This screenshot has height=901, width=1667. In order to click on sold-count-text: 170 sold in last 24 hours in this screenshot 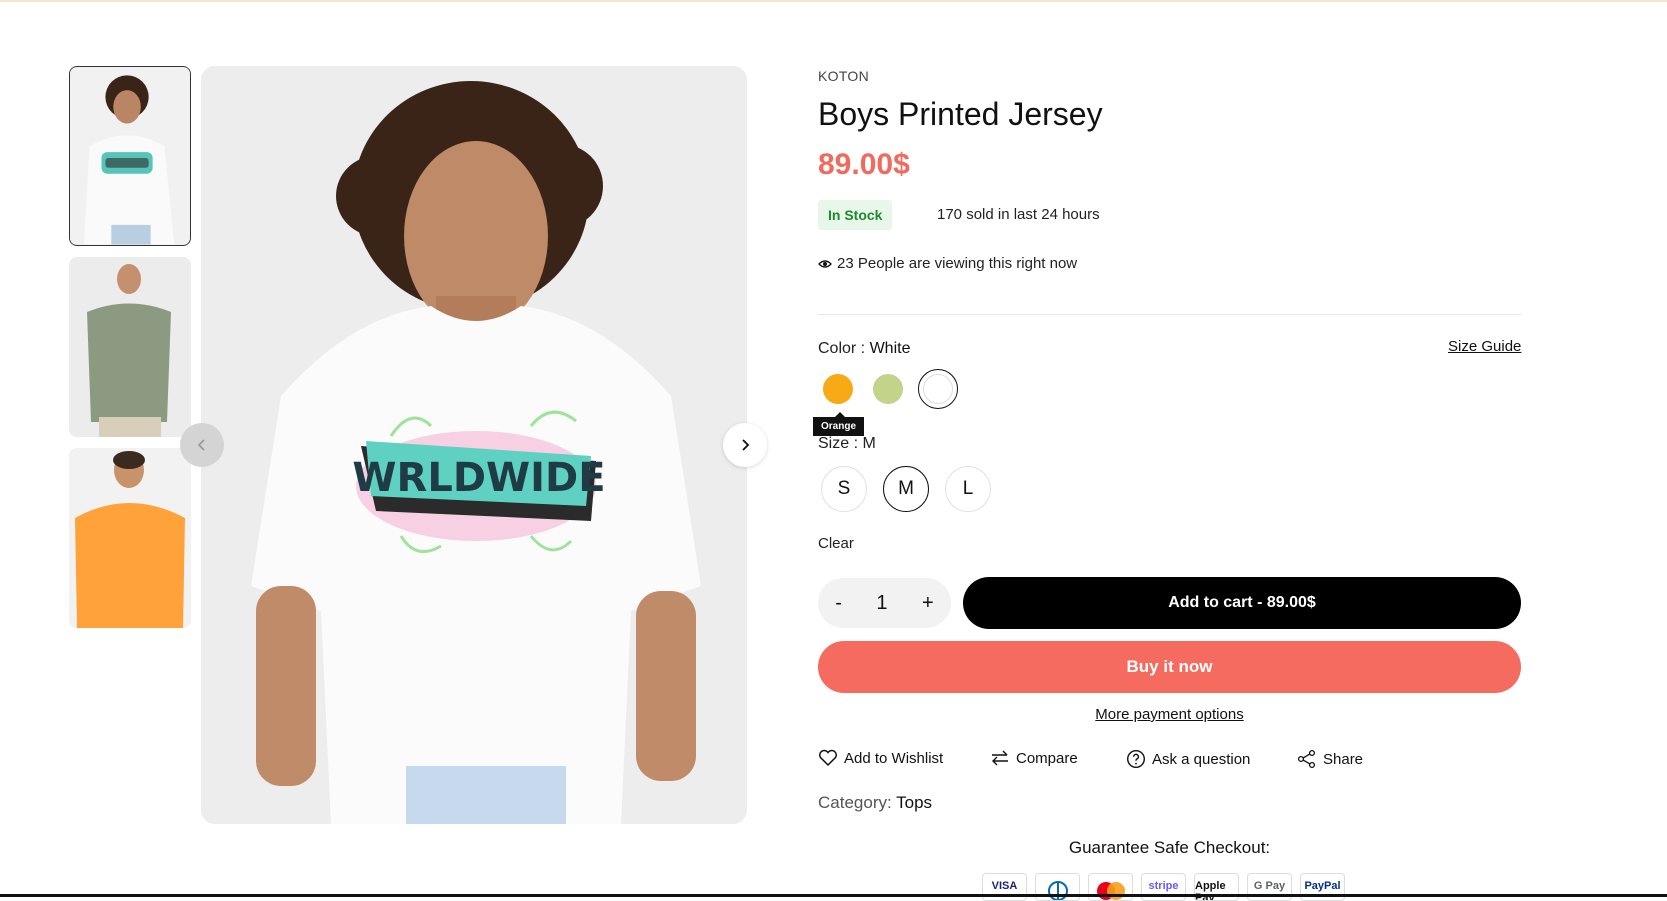, I will do `click(1018, 214)`.